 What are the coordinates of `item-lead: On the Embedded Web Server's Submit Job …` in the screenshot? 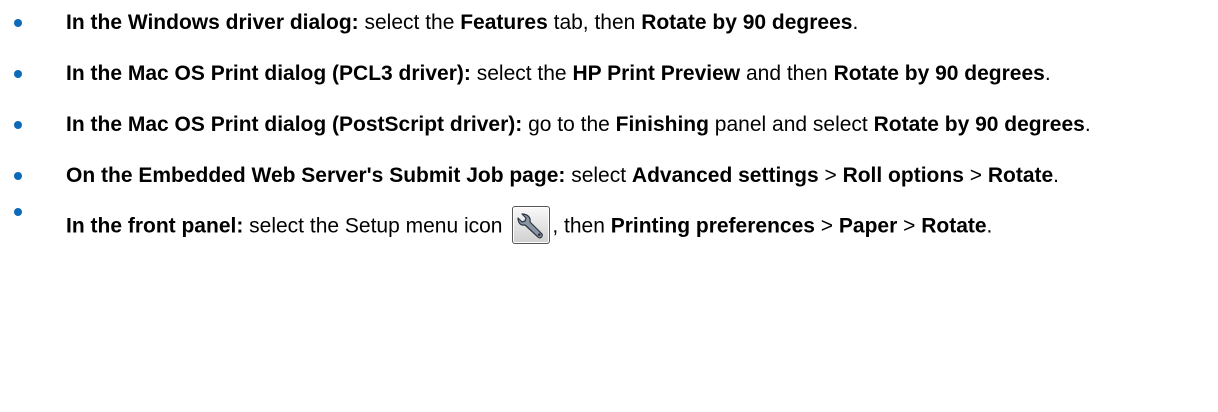 It's located at (316, 175).